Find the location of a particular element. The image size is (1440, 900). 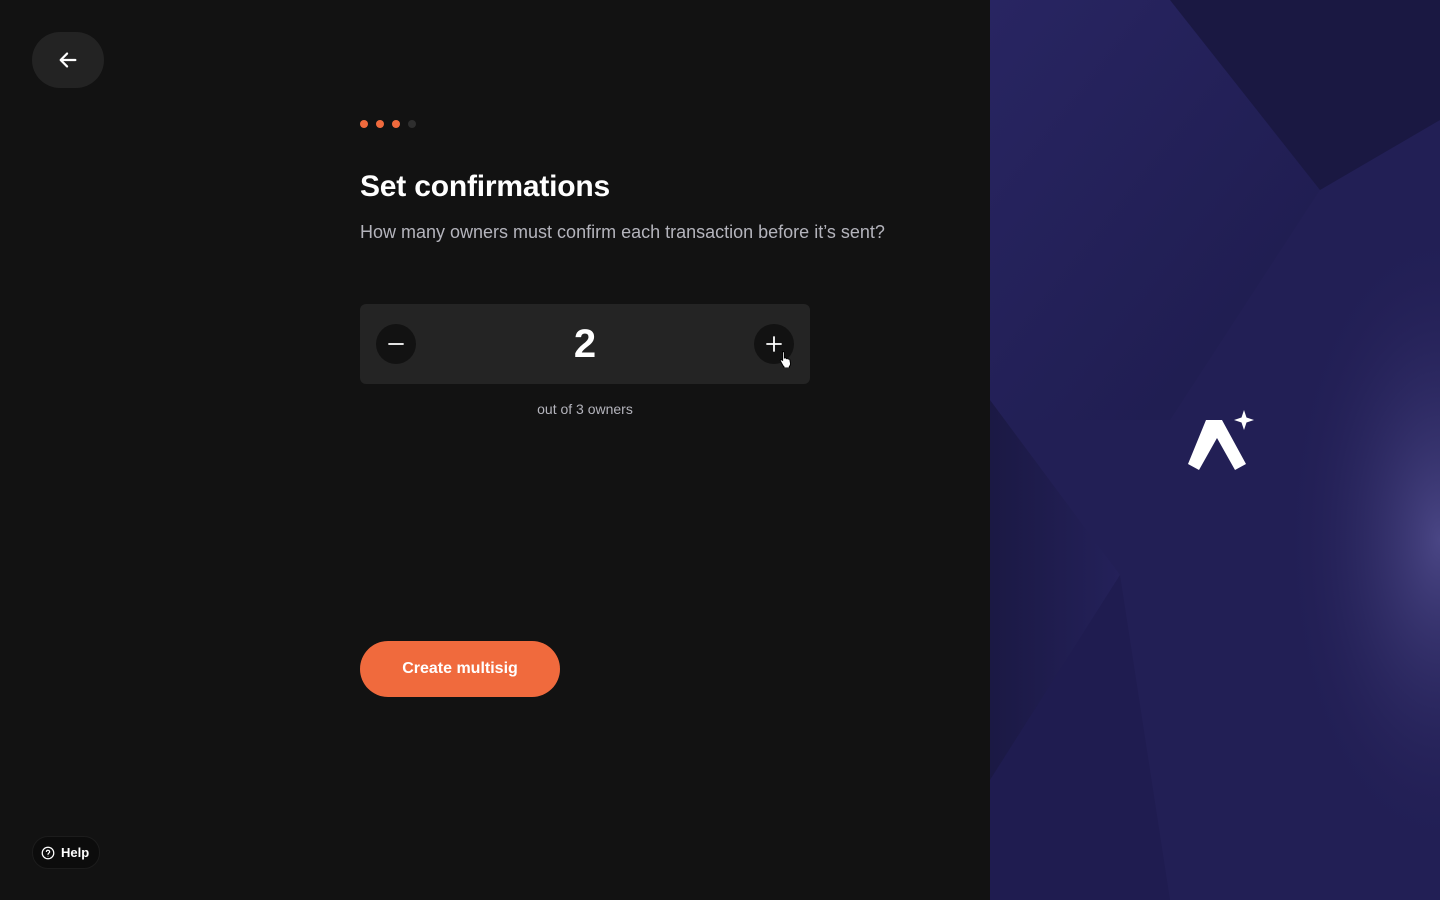

help-button: Help is located at coordinates (66, 852).